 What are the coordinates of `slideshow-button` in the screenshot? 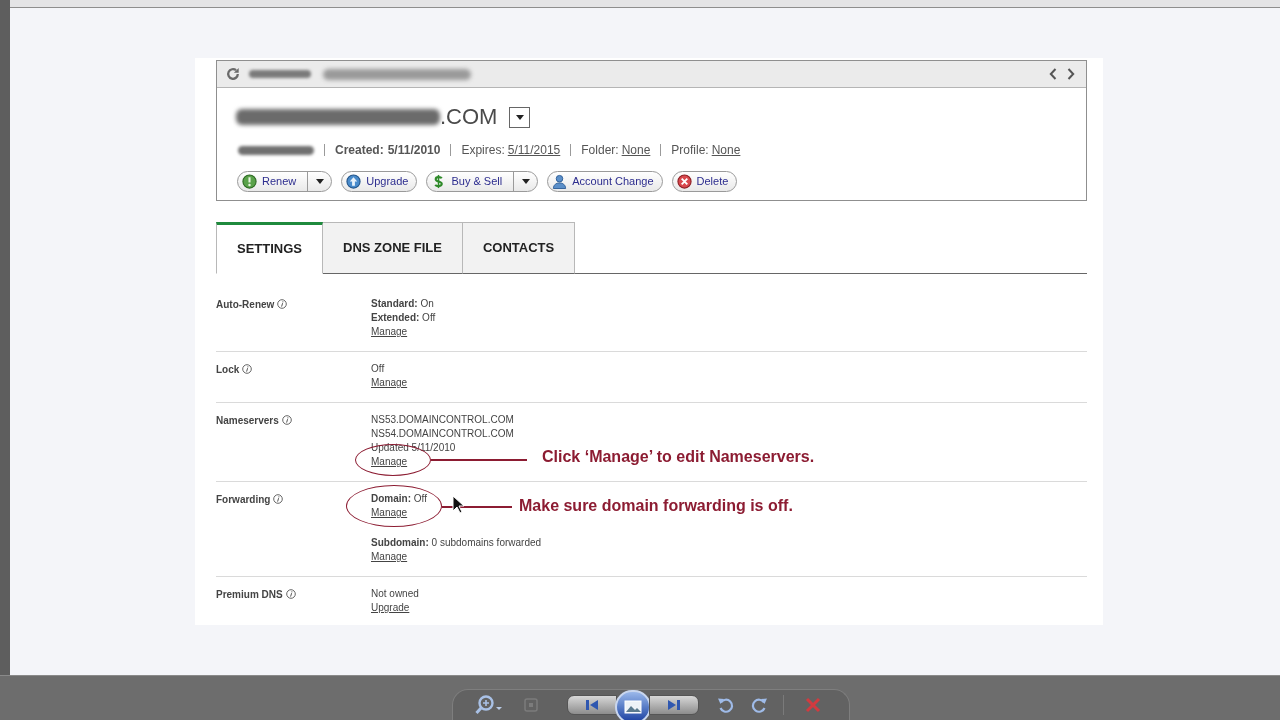 It's located at (633, 705).